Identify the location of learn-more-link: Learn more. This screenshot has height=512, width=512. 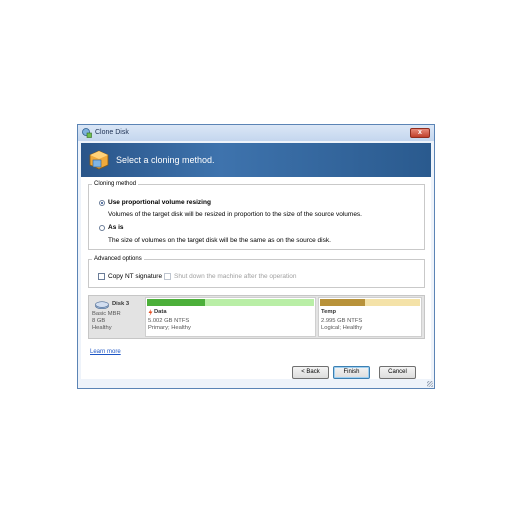
(105, 352).